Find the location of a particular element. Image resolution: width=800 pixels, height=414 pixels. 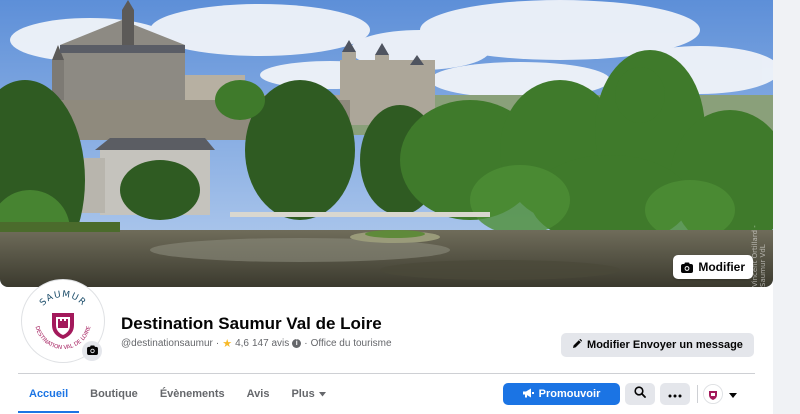

edit-send-message-label: Modifier Envoyer un message is located at coordinates (665, 345).